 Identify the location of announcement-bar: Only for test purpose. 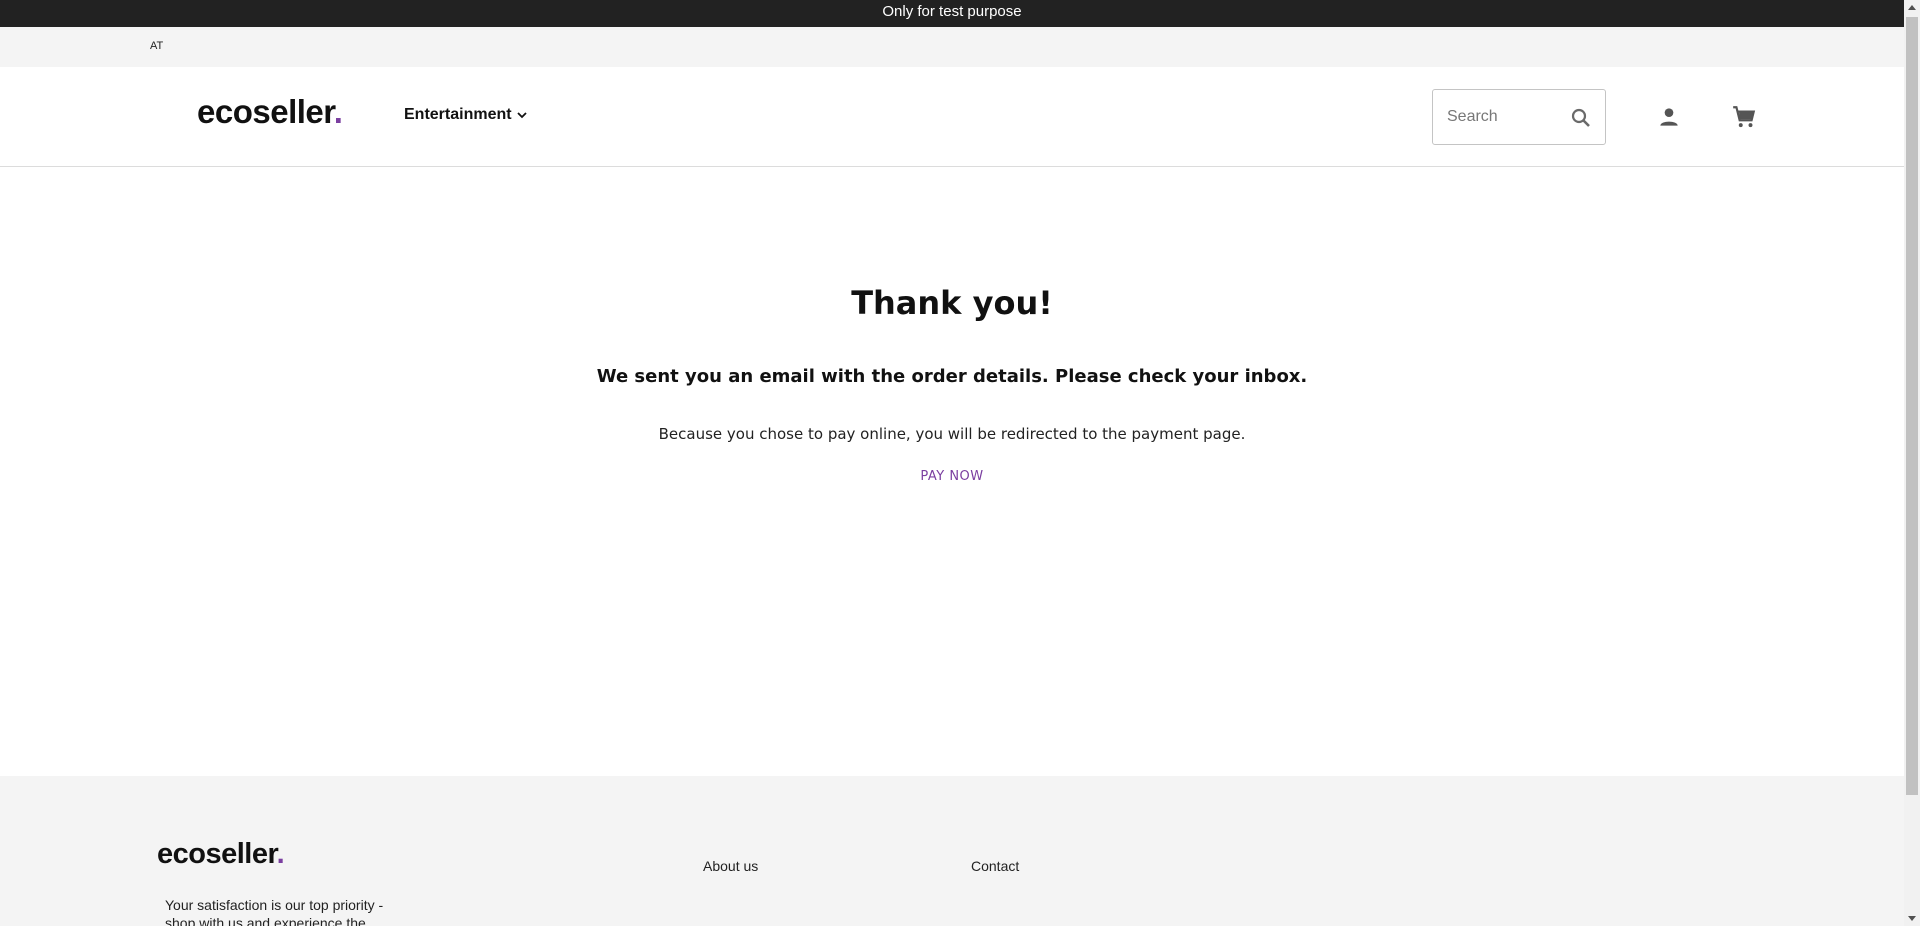
(952, 13).